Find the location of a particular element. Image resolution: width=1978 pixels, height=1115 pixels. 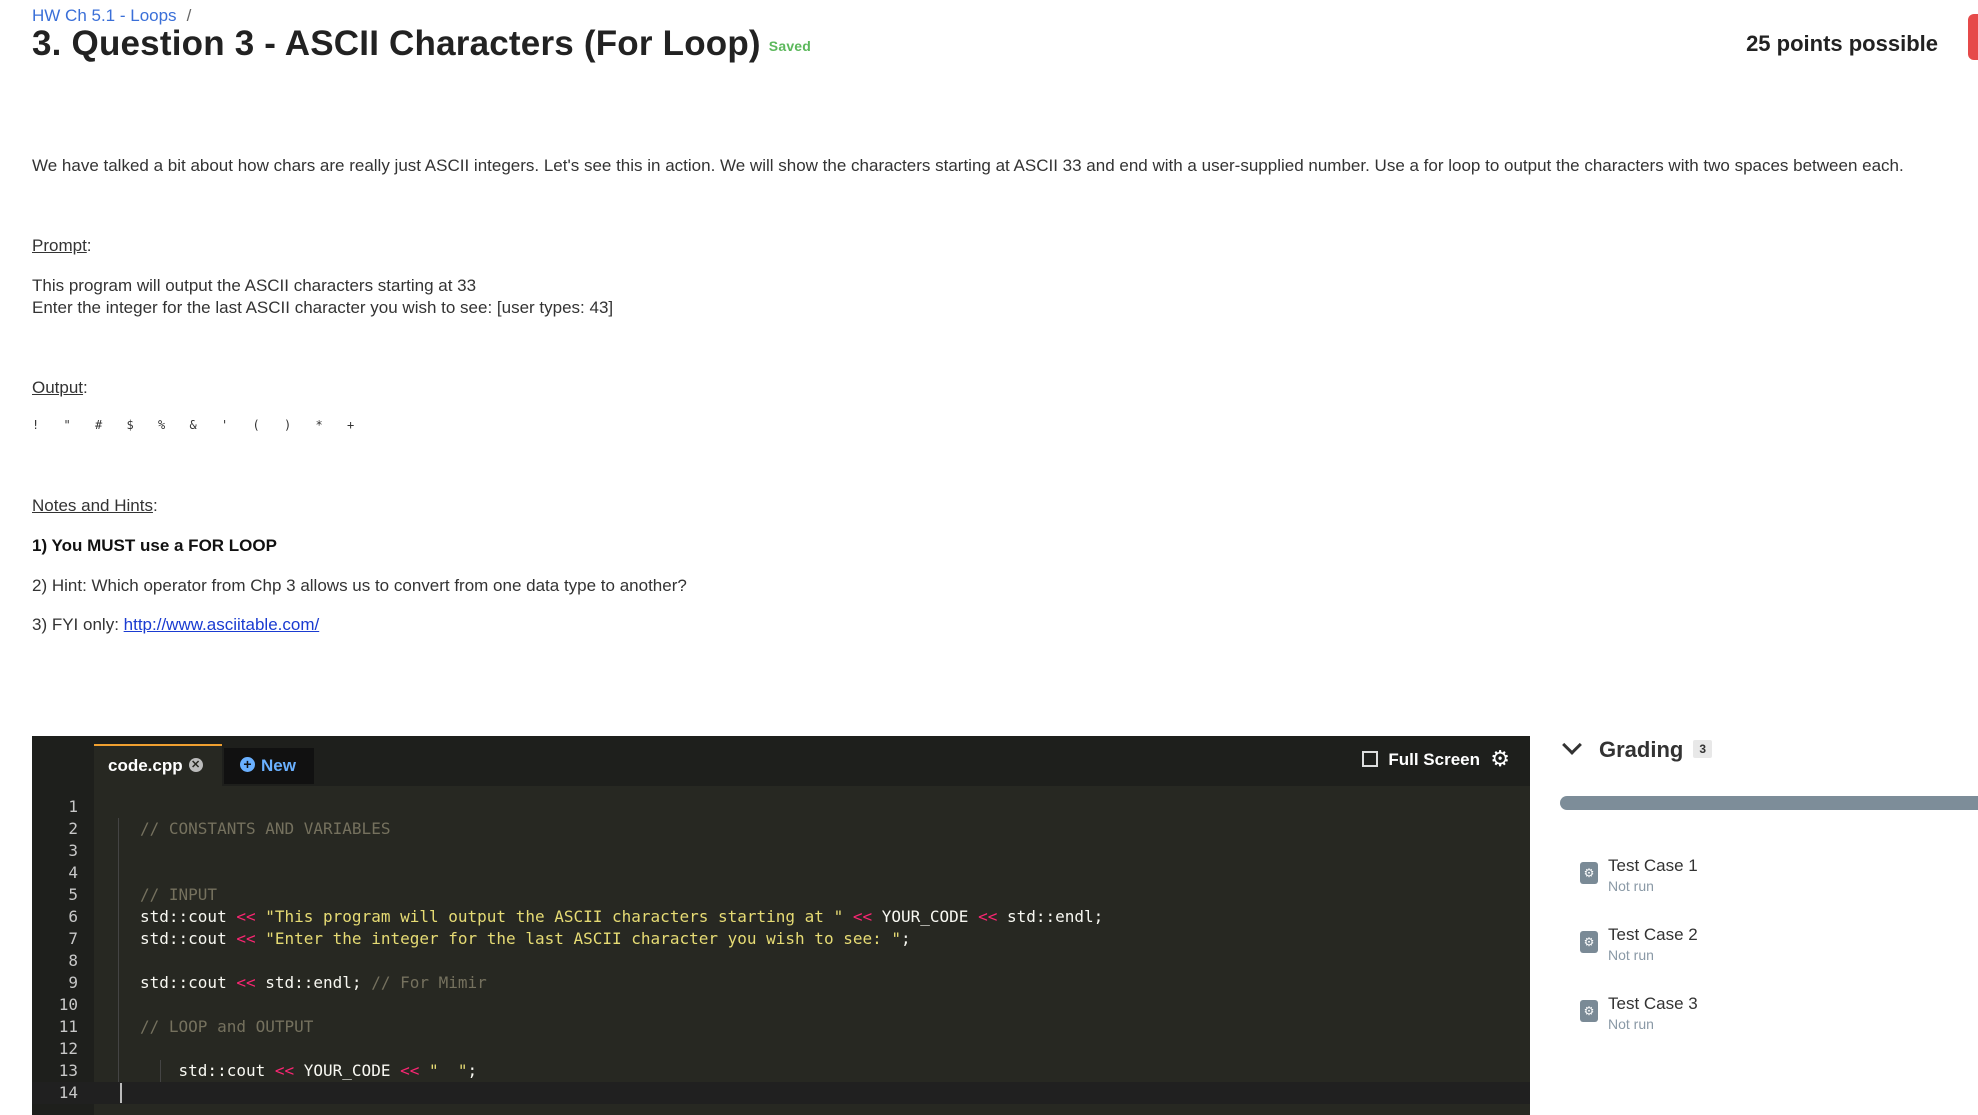

line-number: 1 is located at coordinates (73, 806).